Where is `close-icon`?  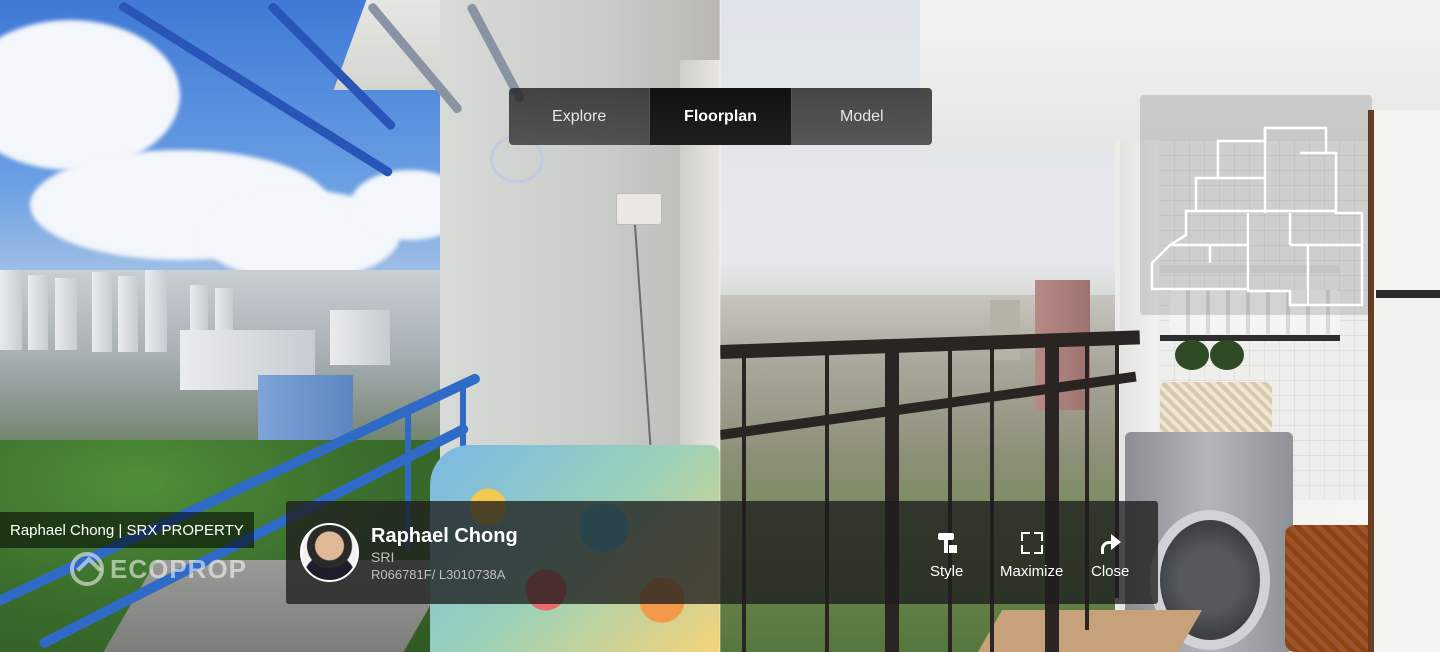 close-icon is located at coordinates (1110, 543).